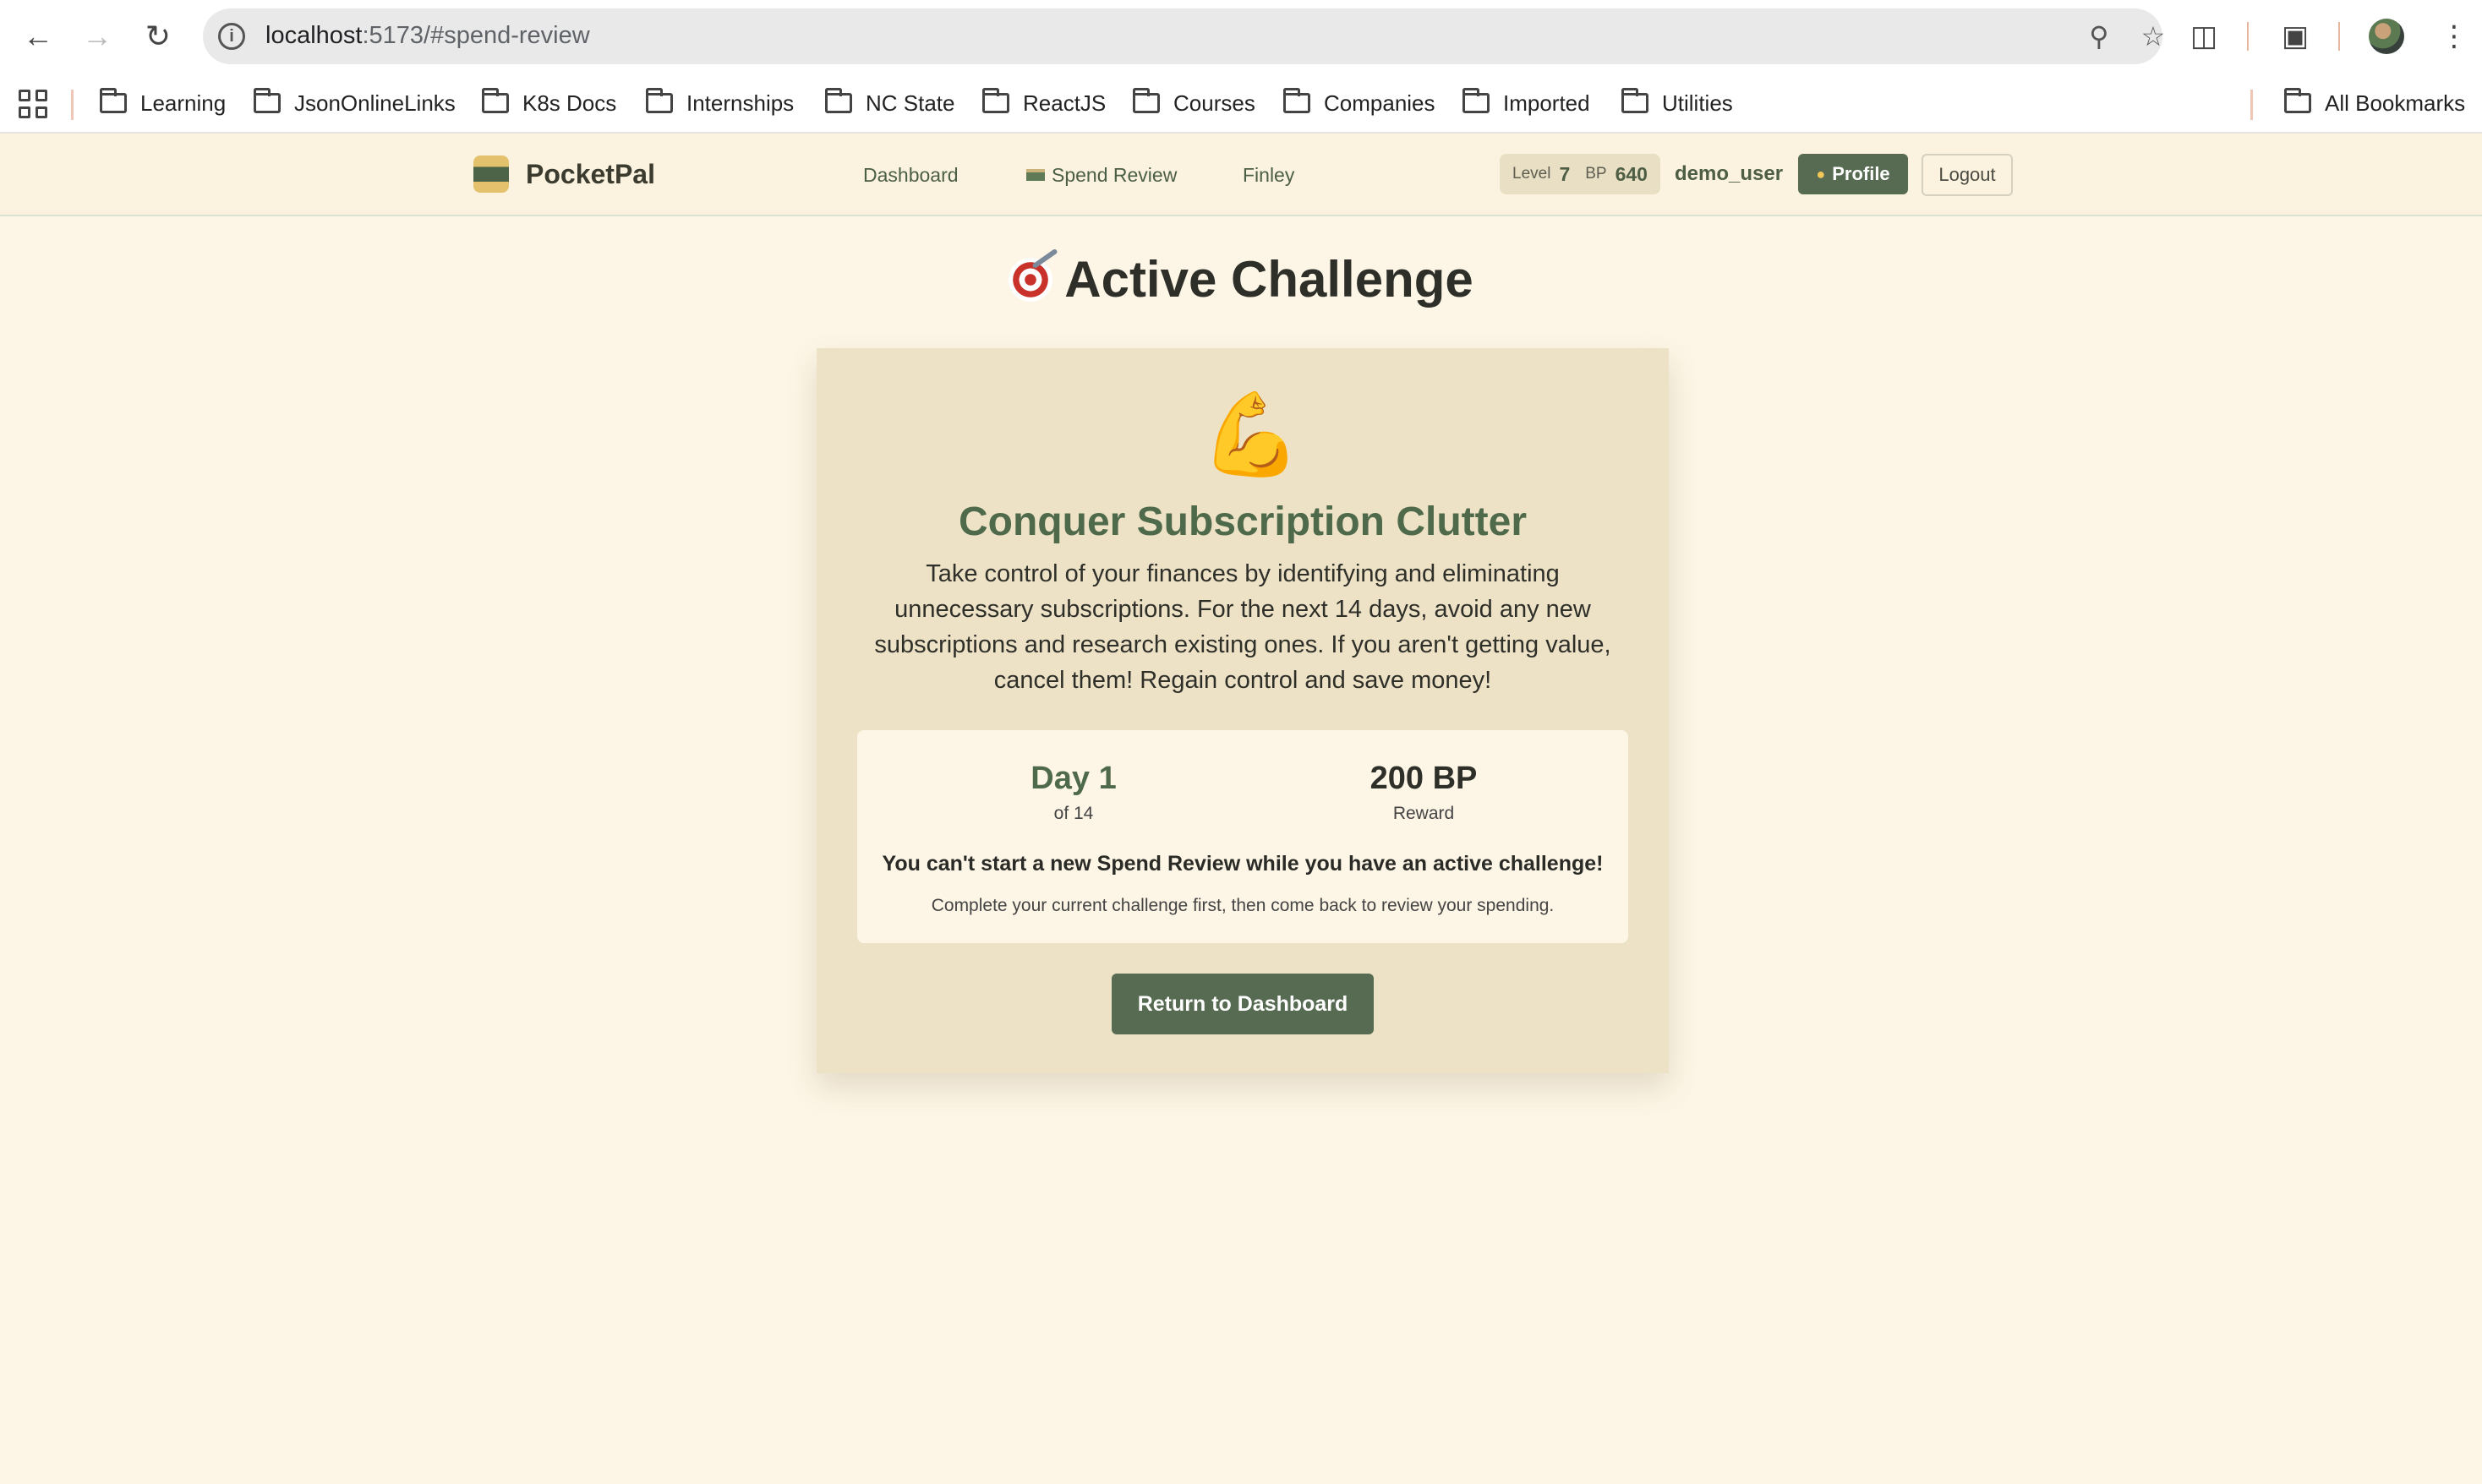 This screenshot has width=2482, height=1484. I want to click on pocketpal-logo-icon, so click(491, 174).